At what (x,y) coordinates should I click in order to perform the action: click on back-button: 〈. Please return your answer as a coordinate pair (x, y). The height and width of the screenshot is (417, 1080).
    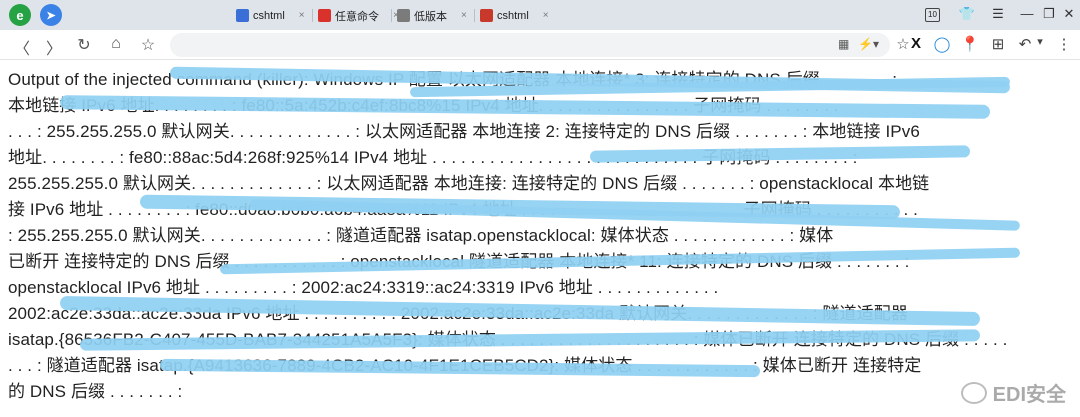
    Looking at the image, I should click on (22, 47).